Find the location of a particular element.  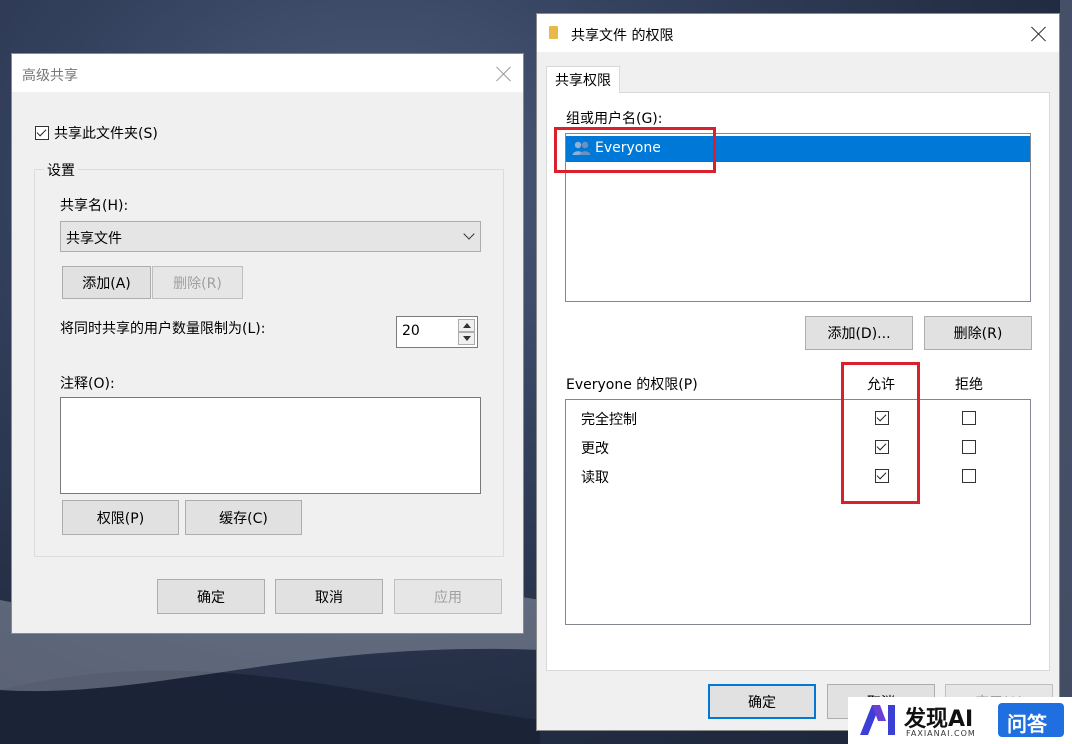

apply-button: 应用 is located at coordinates (448, 596).